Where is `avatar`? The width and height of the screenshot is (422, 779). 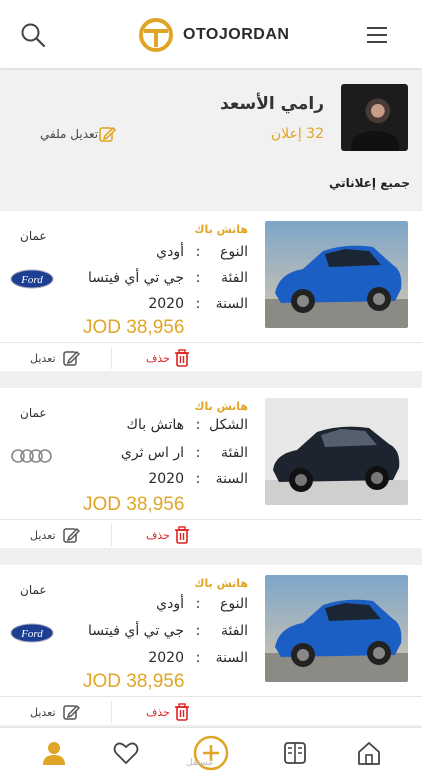
avatar is located at coordinates (374, 117).